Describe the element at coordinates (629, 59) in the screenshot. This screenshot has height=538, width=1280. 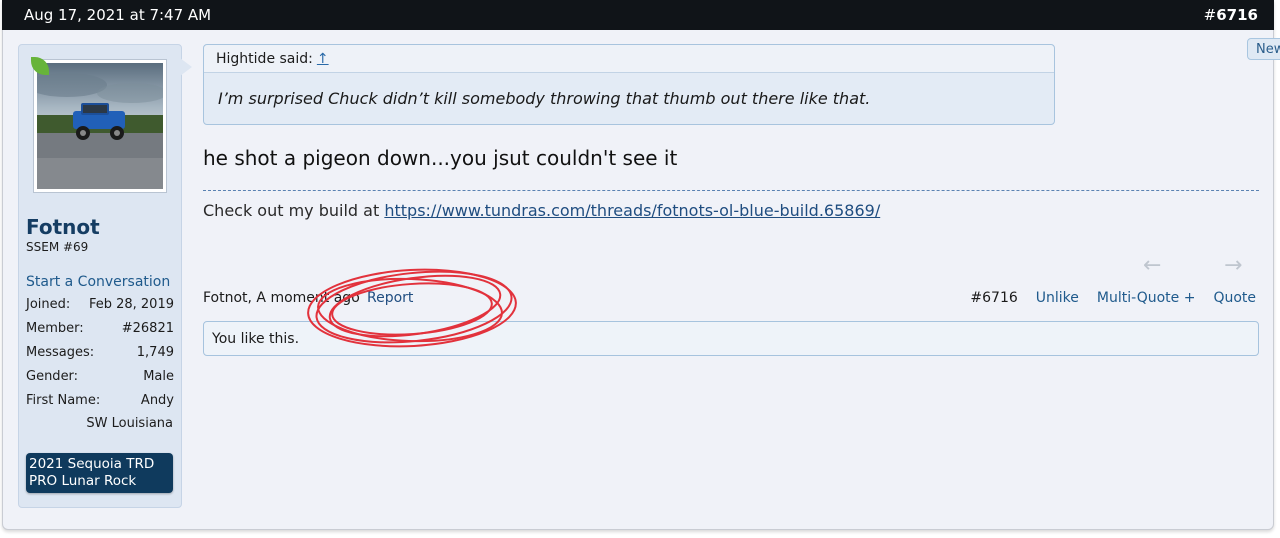
I see `quote-header: Hightide said: ↑` at that location.